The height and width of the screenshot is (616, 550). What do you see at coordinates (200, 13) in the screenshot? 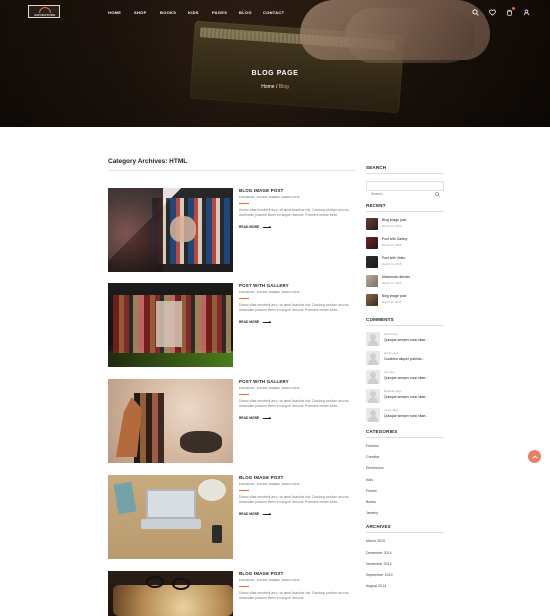
I see `menu-item-kids: KIDS` at bounding box center [200, 13].